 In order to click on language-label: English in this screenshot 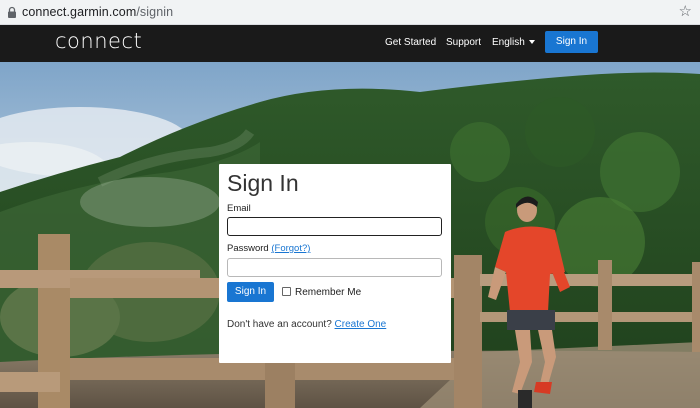, I will do `click(508, 42)`.